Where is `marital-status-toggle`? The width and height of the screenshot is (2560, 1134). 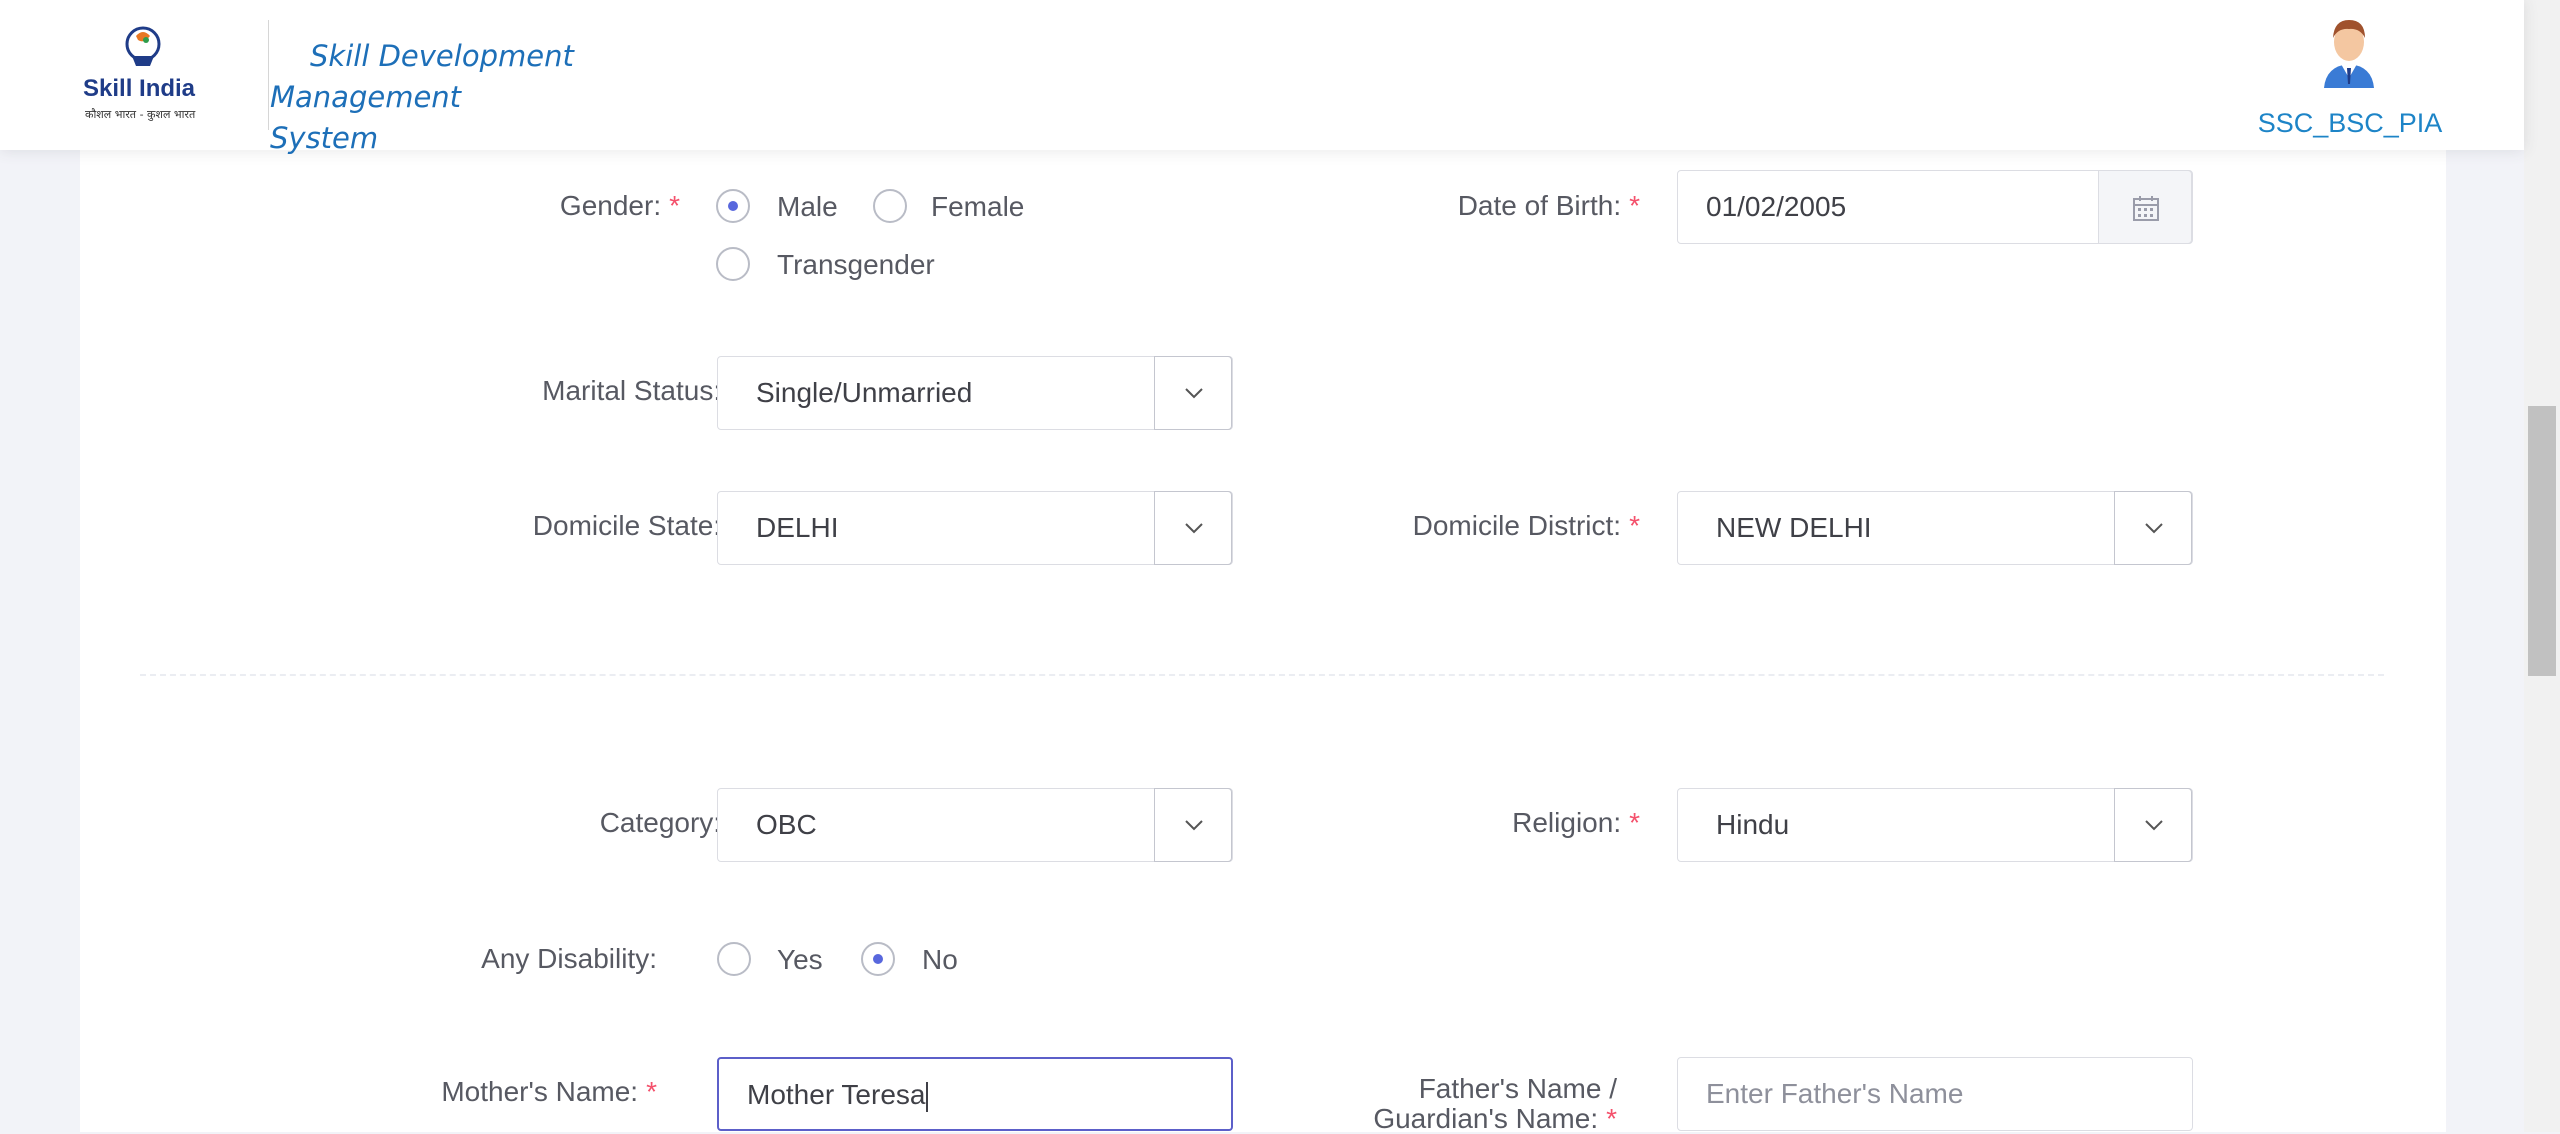
marital-status-toggle is located at coordinates (1193, 393).